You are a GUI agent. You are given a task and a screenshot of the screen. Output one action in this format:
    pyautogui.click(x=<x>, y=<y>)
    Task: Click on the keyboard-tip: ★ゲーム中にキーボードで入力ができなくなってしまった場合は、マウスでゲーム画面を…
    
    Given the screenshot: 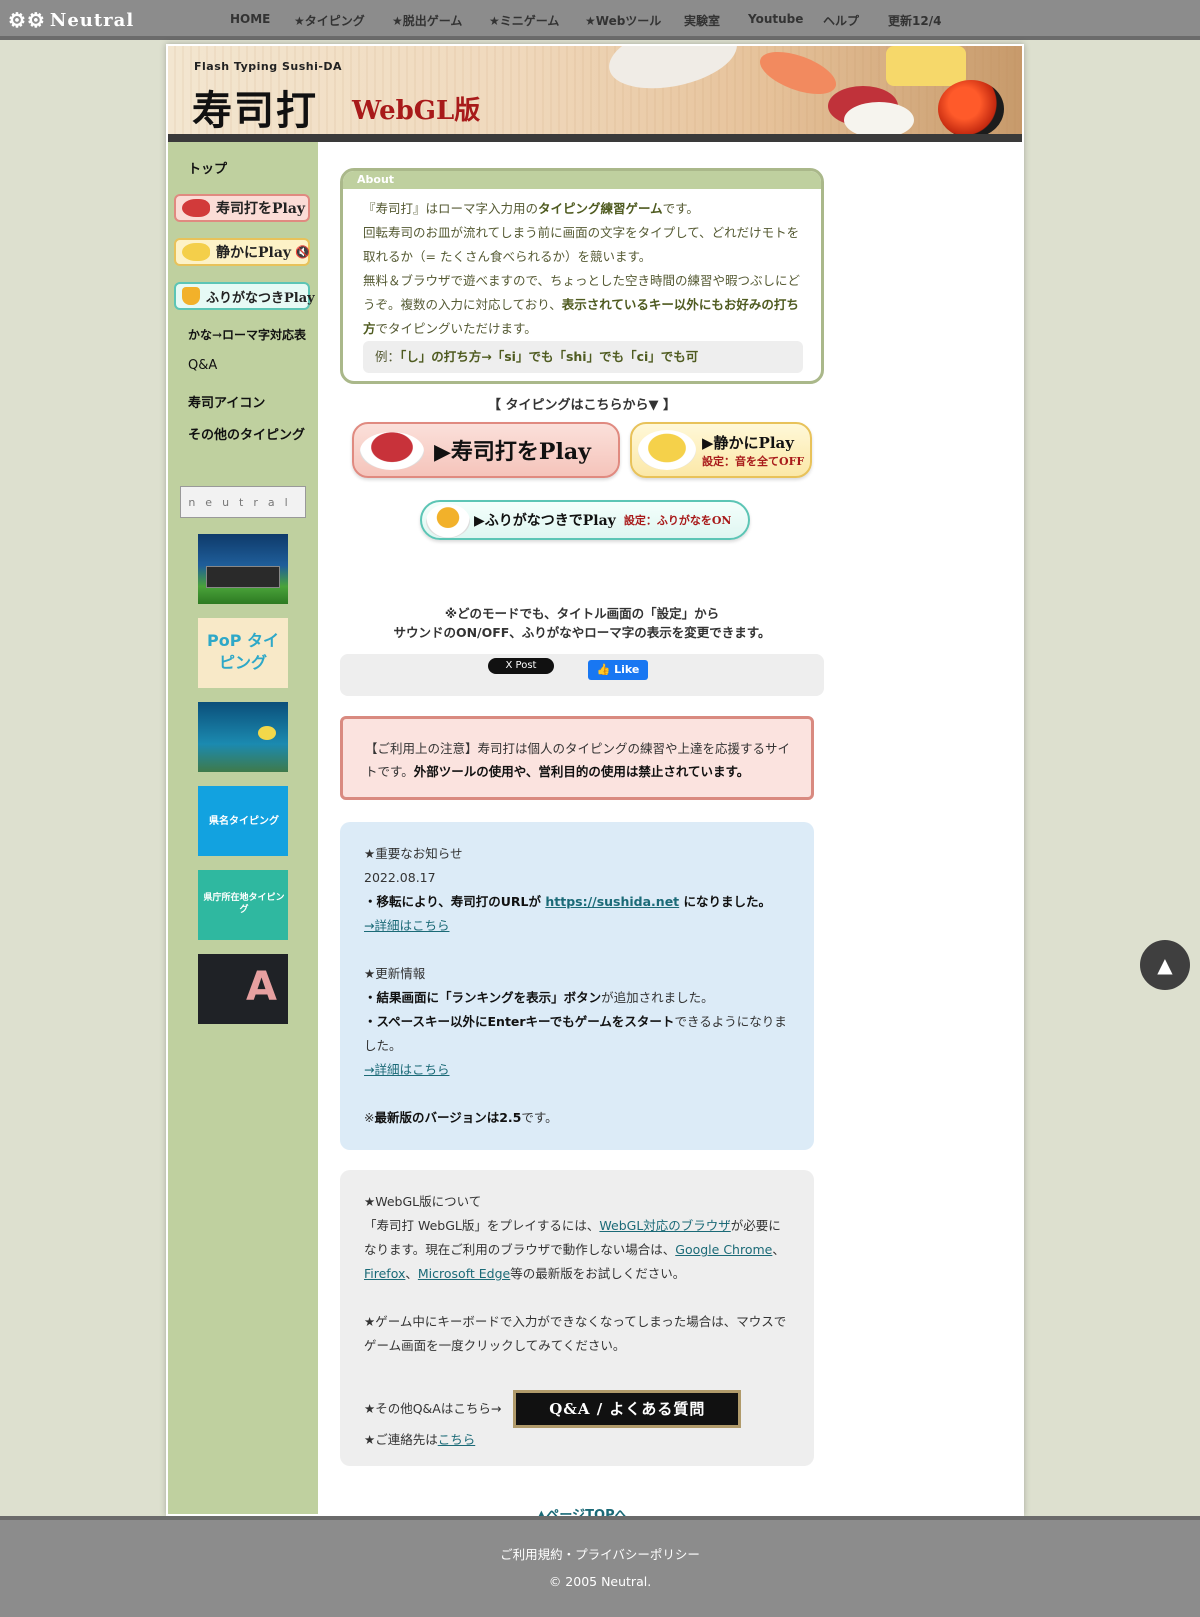 What is the action you would take?
    pyautogui.click(x=575, y=1333)
    